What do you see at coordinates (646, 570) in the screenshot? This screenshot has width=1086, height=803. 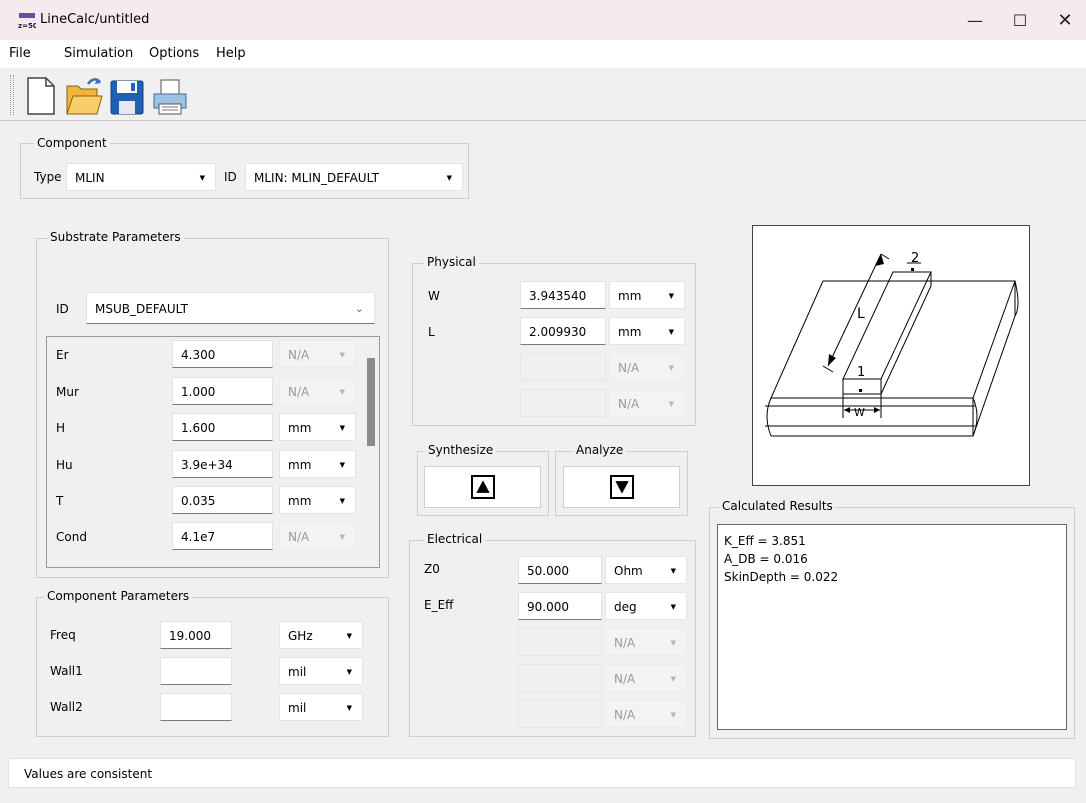 I see `electrical-unit-select: Ohm ▼` at bounding box center [646, 570].